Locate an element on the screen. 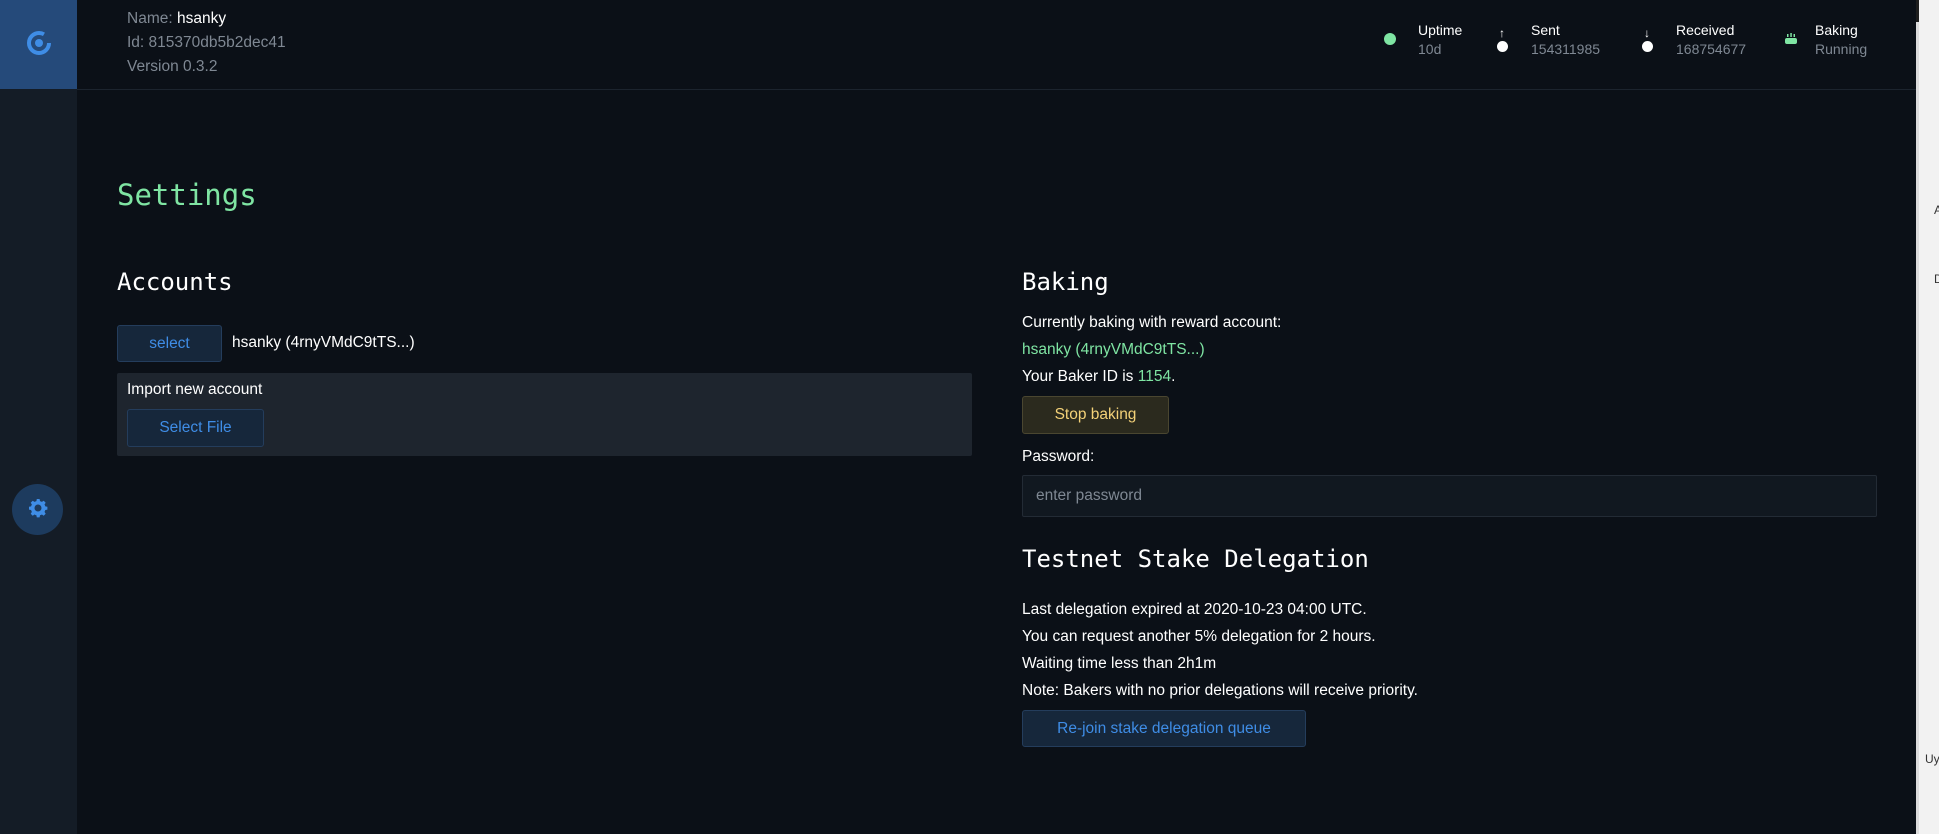 This screenshot has height=834, width=1939. baker-id-suffix: . is located at coordinates (1173, 376).